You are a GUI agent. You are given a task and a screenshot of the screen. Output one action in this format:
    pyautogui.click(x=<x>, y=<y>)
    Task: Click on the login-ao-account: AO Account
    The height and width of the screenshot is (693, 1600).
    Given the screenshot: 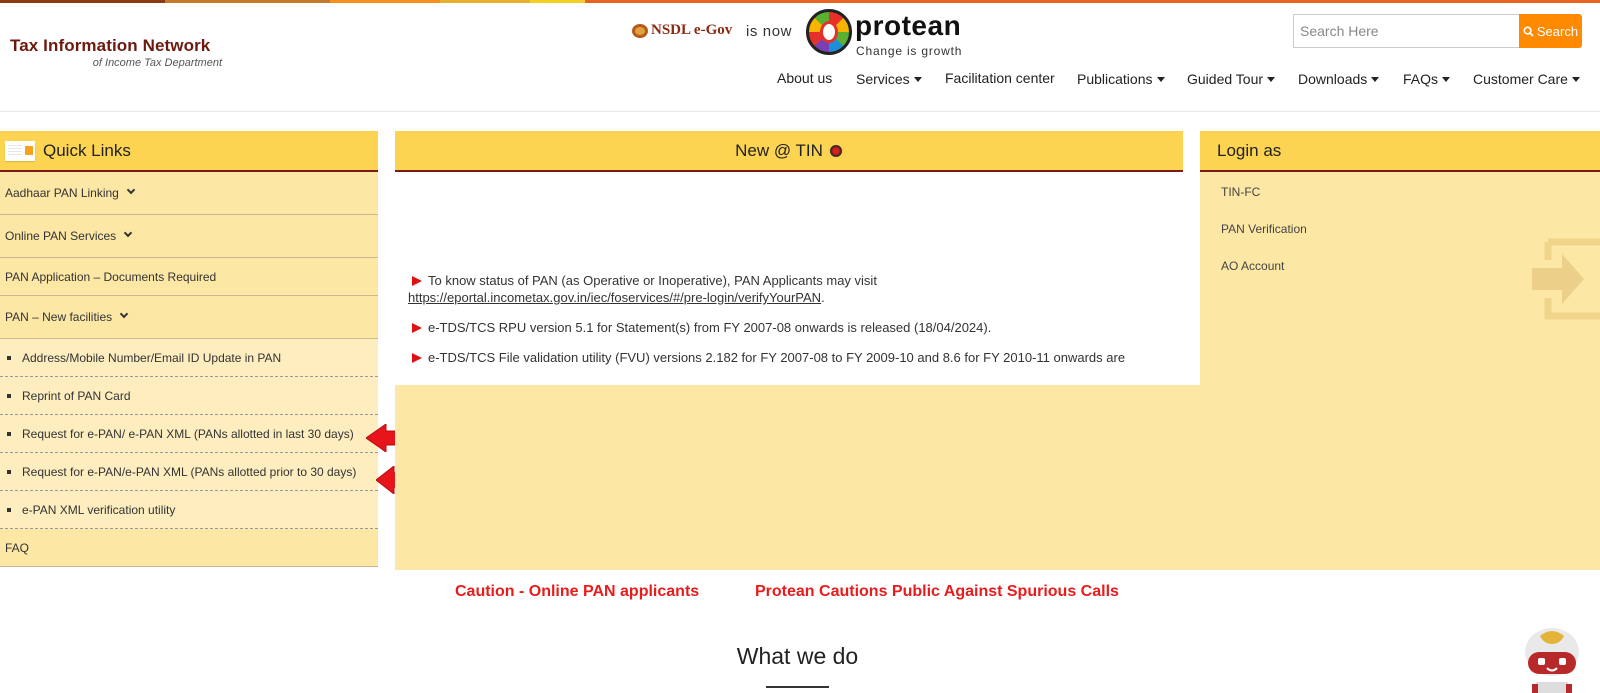 What is the action you would take?
    pyautogui.click(x=1252, y=266)
    